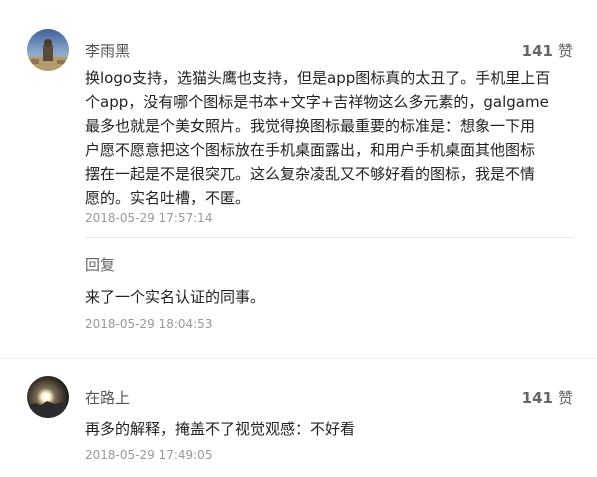 This screenshot has width=597, height=477. What do you see at coordinates (220, 429) in the screenshot?
I see `comment-text: 再多的解释，掩盖不了视觉观感：不好看` at bounding box center [220, 429].